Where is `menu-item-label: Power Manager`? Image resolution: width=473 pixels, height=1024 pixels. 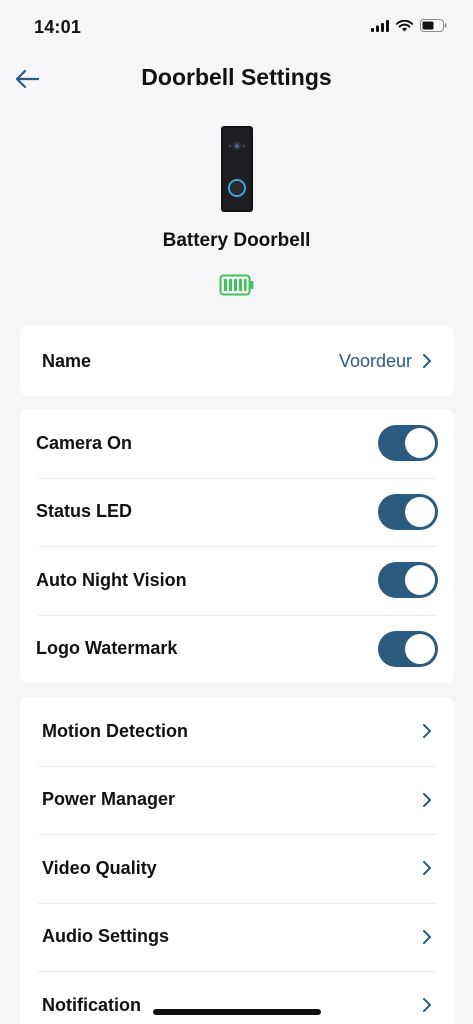
menu-item-label: Power Manager is located at coordinates (109, 799).